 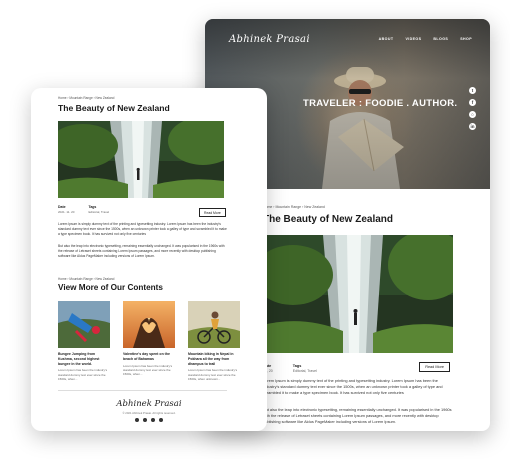 What do you see at coordinates (149, 420) in the screenshot?
I see `footer-social-links` at bounding box center [149, 420].